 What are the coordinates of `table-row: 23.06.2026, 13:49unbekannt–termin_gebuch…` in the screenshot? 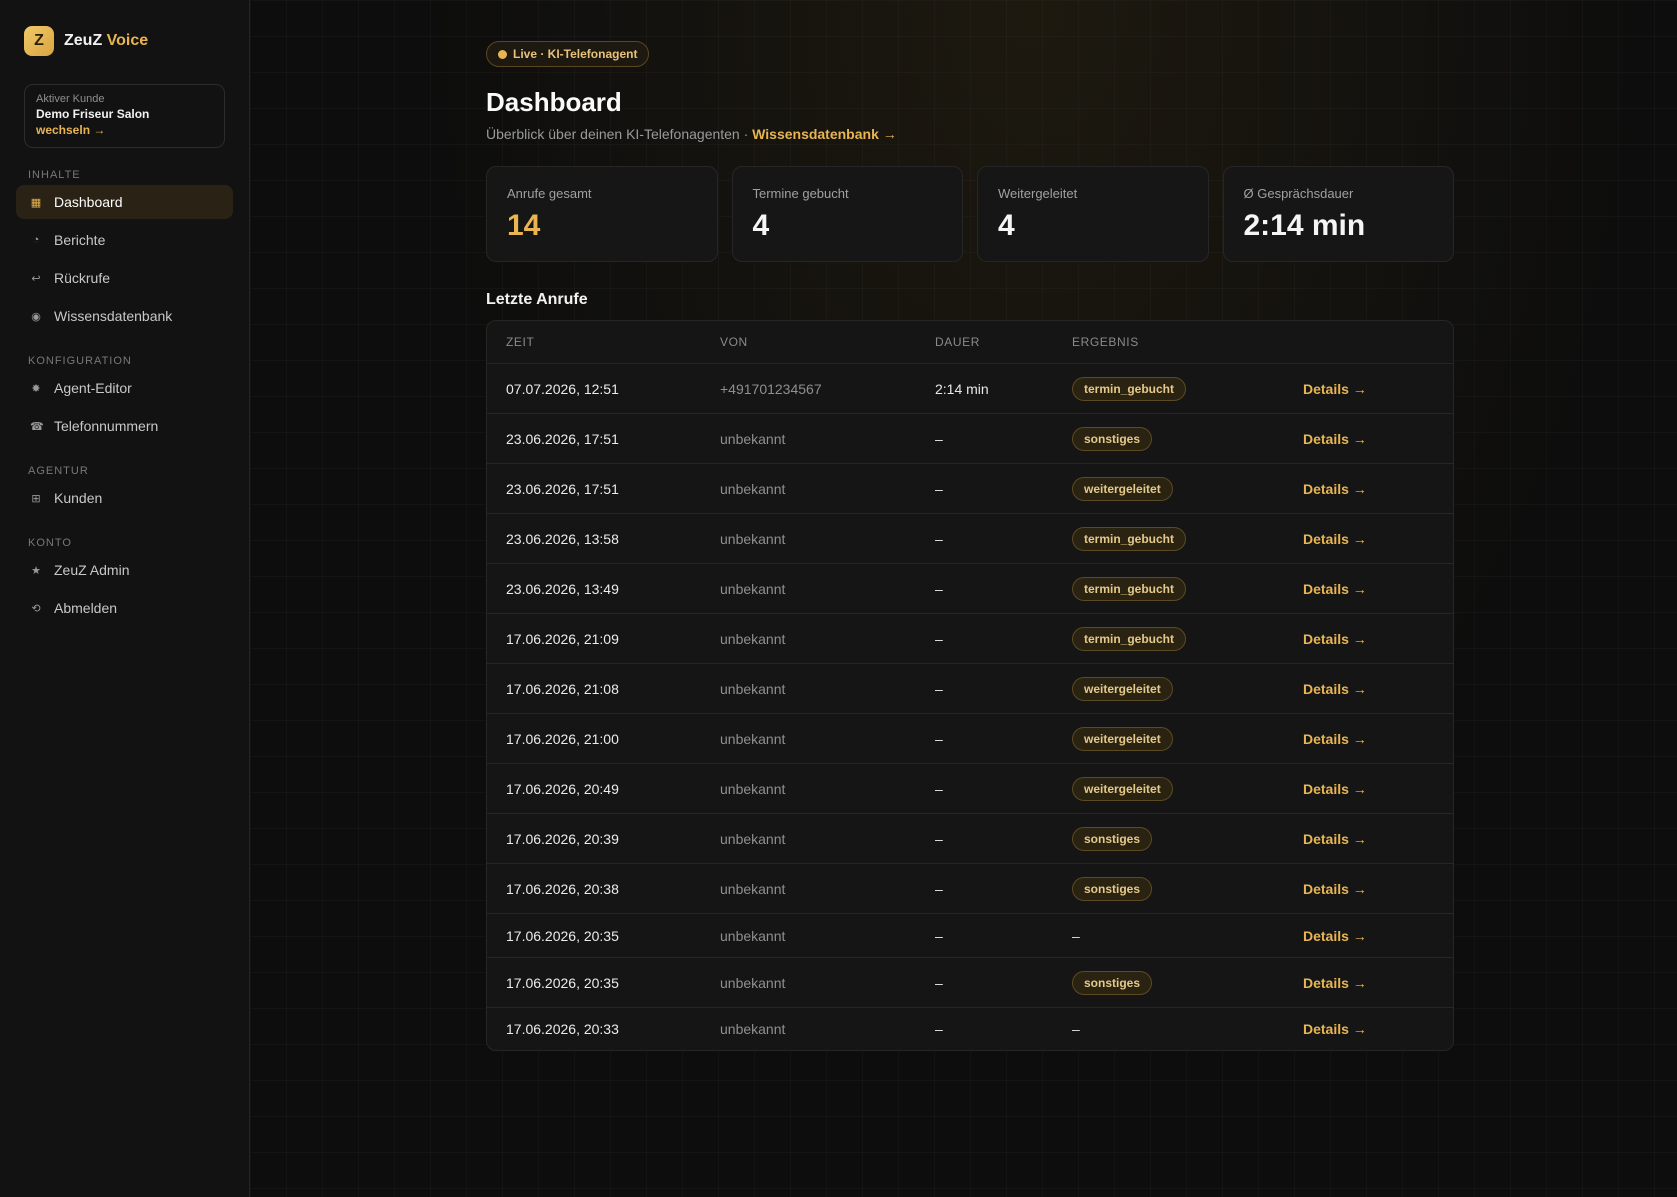 It's located at (970, 588).